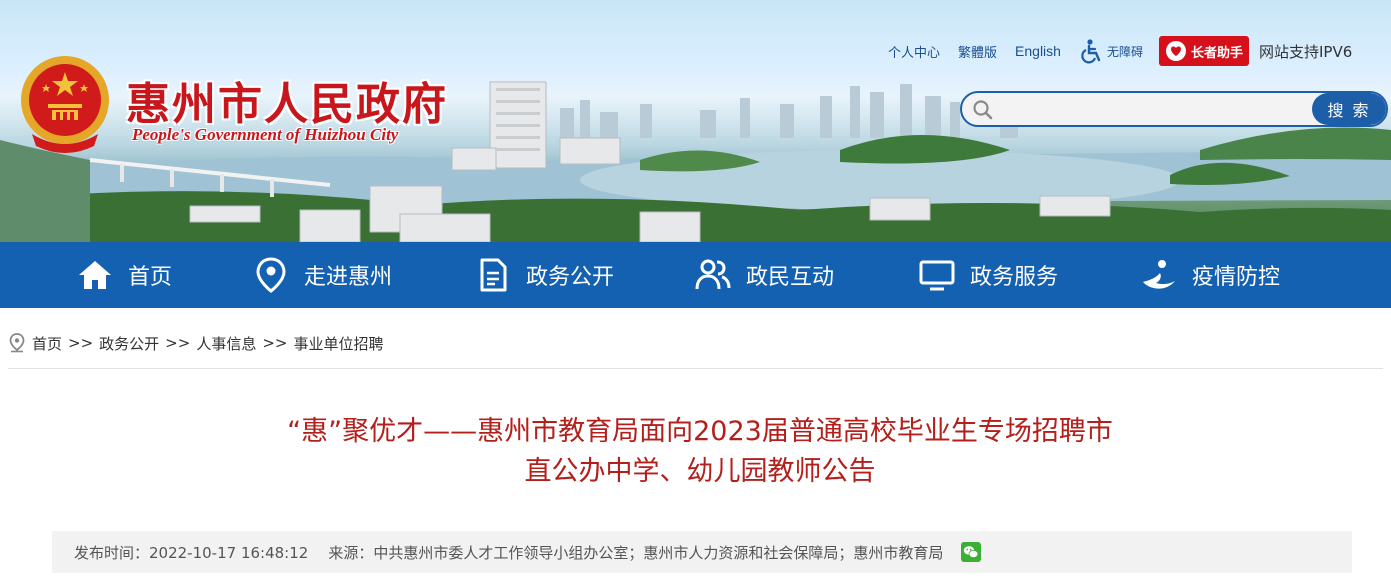 This screenshot has width=1391, height=584. I want to click on main-nav: 首页 走进惠州 政务公开 政民互动 政务服务 疫情防控, so click(695, 275).